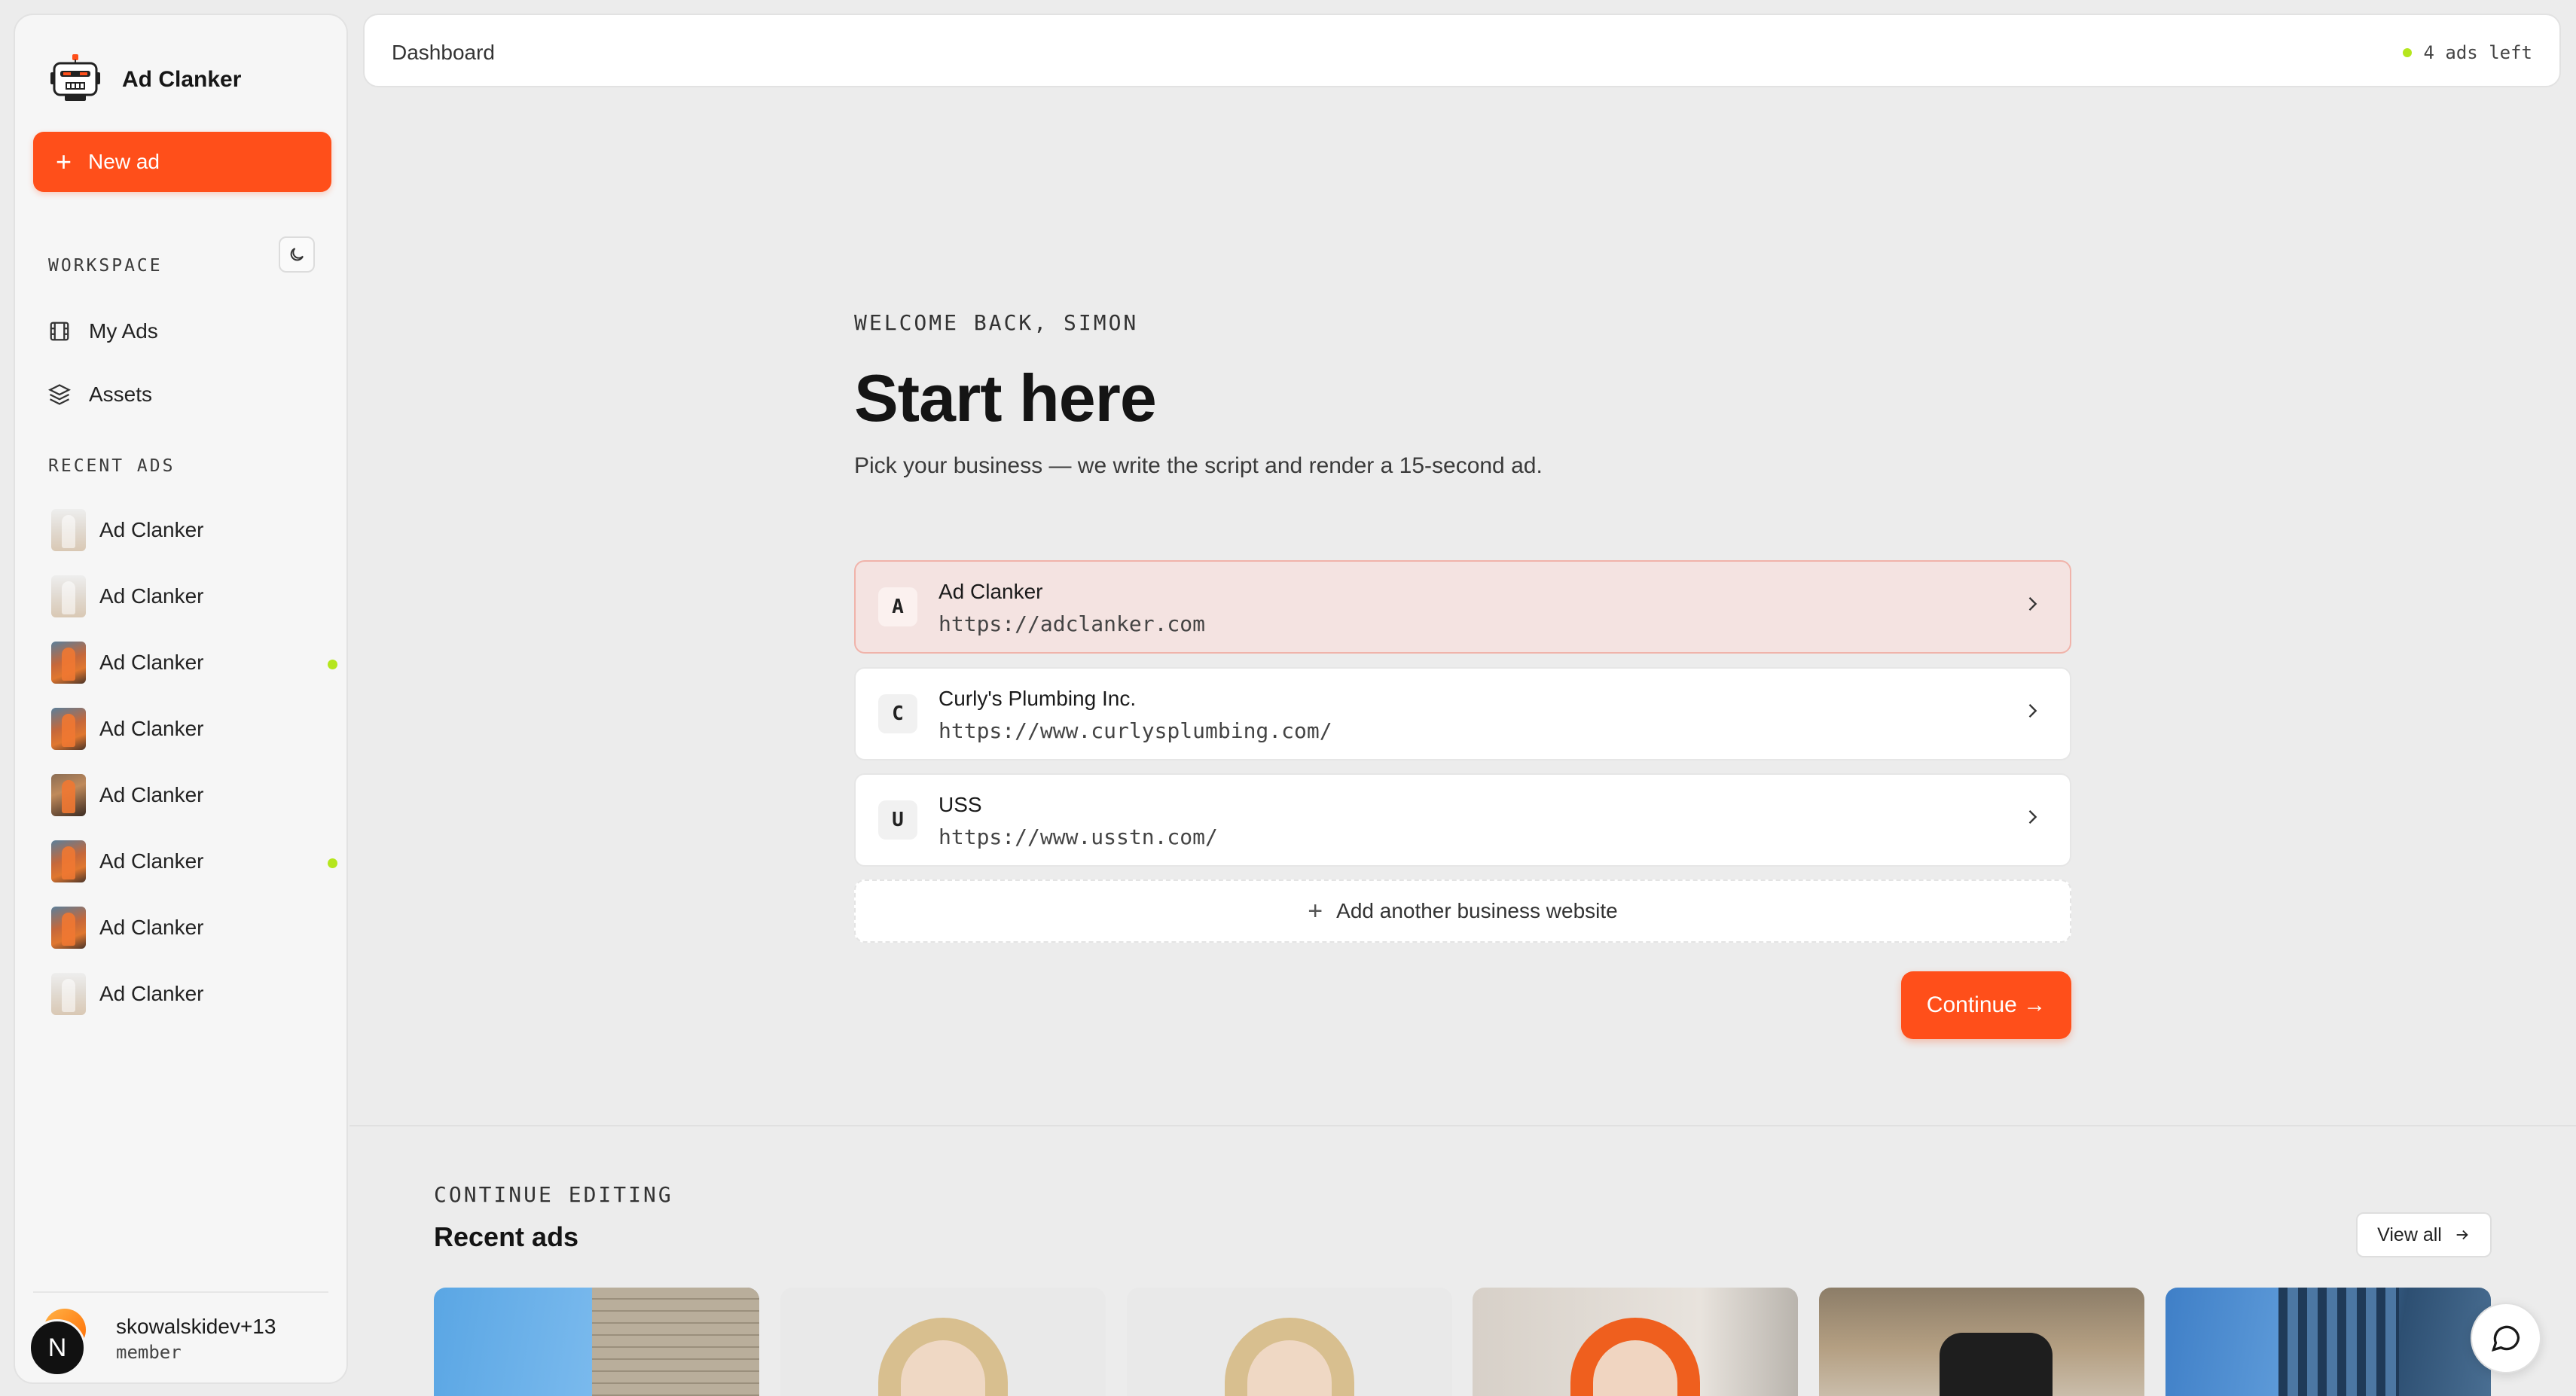 This screenshot has width=2576, height=1396. I want to click on user-profile: N skowalskidev+13 member, so click(152, 1342).